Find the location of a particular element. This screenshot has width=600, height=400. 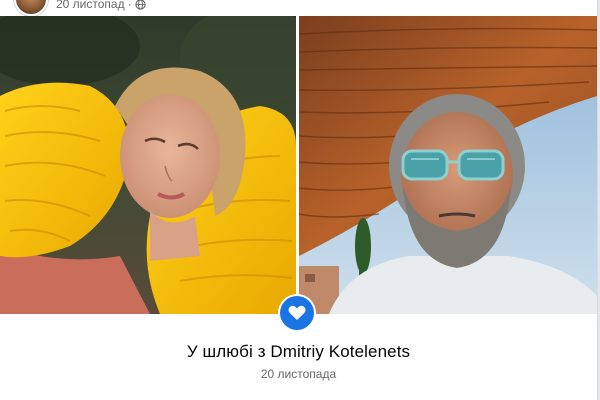

post-date: 20 листопад is located at coordinates (90, 5).